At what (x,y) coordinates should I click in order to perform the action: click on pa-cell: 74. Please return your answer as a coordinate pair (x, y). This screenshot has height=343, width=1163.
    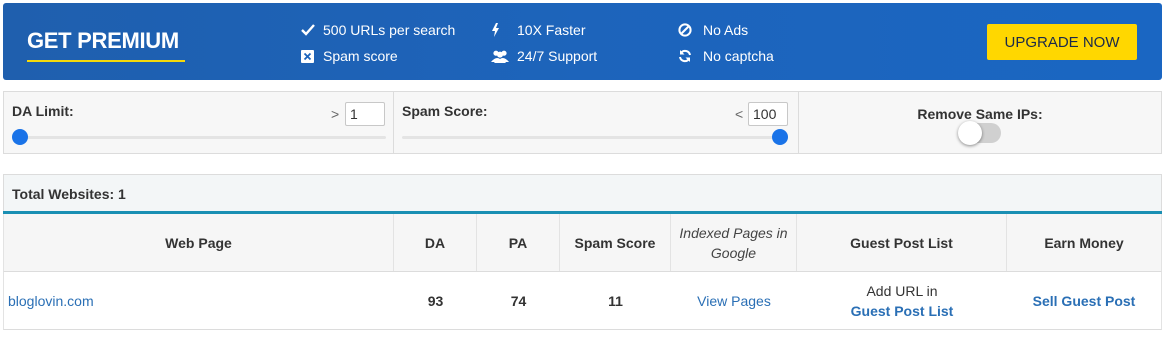
    Looking at the image, I should click on (518, 300).